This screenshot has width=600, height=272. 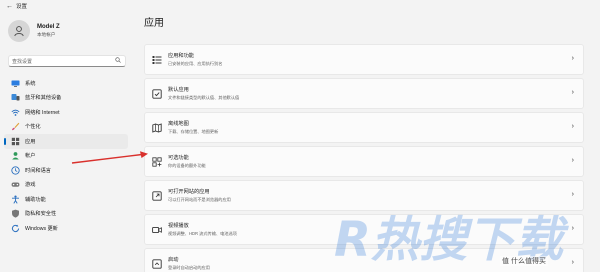 I want to click on card-apps-for-websites: 可打开网站的应用 可以打开网站而不是浏览器的应用 ›, so click(x=364, y=195).